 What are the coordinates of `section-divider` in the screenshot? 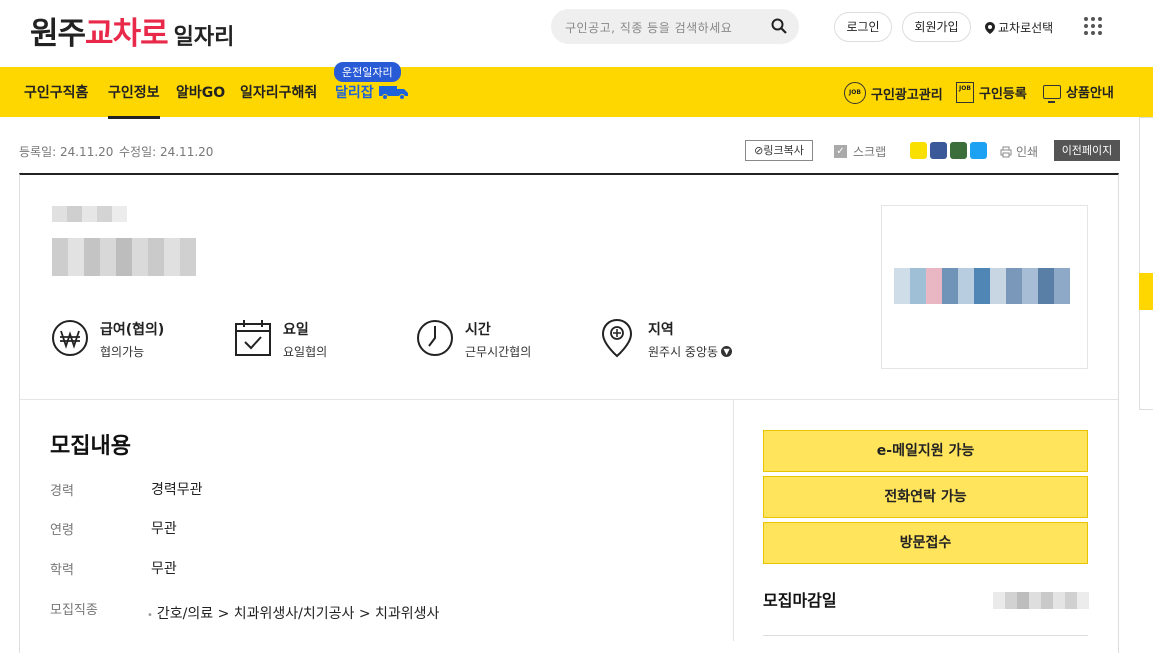 It's located at (569, 399).